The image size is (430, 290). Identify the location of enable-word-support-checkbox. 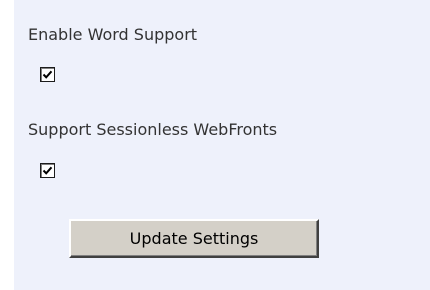
(47, 74).